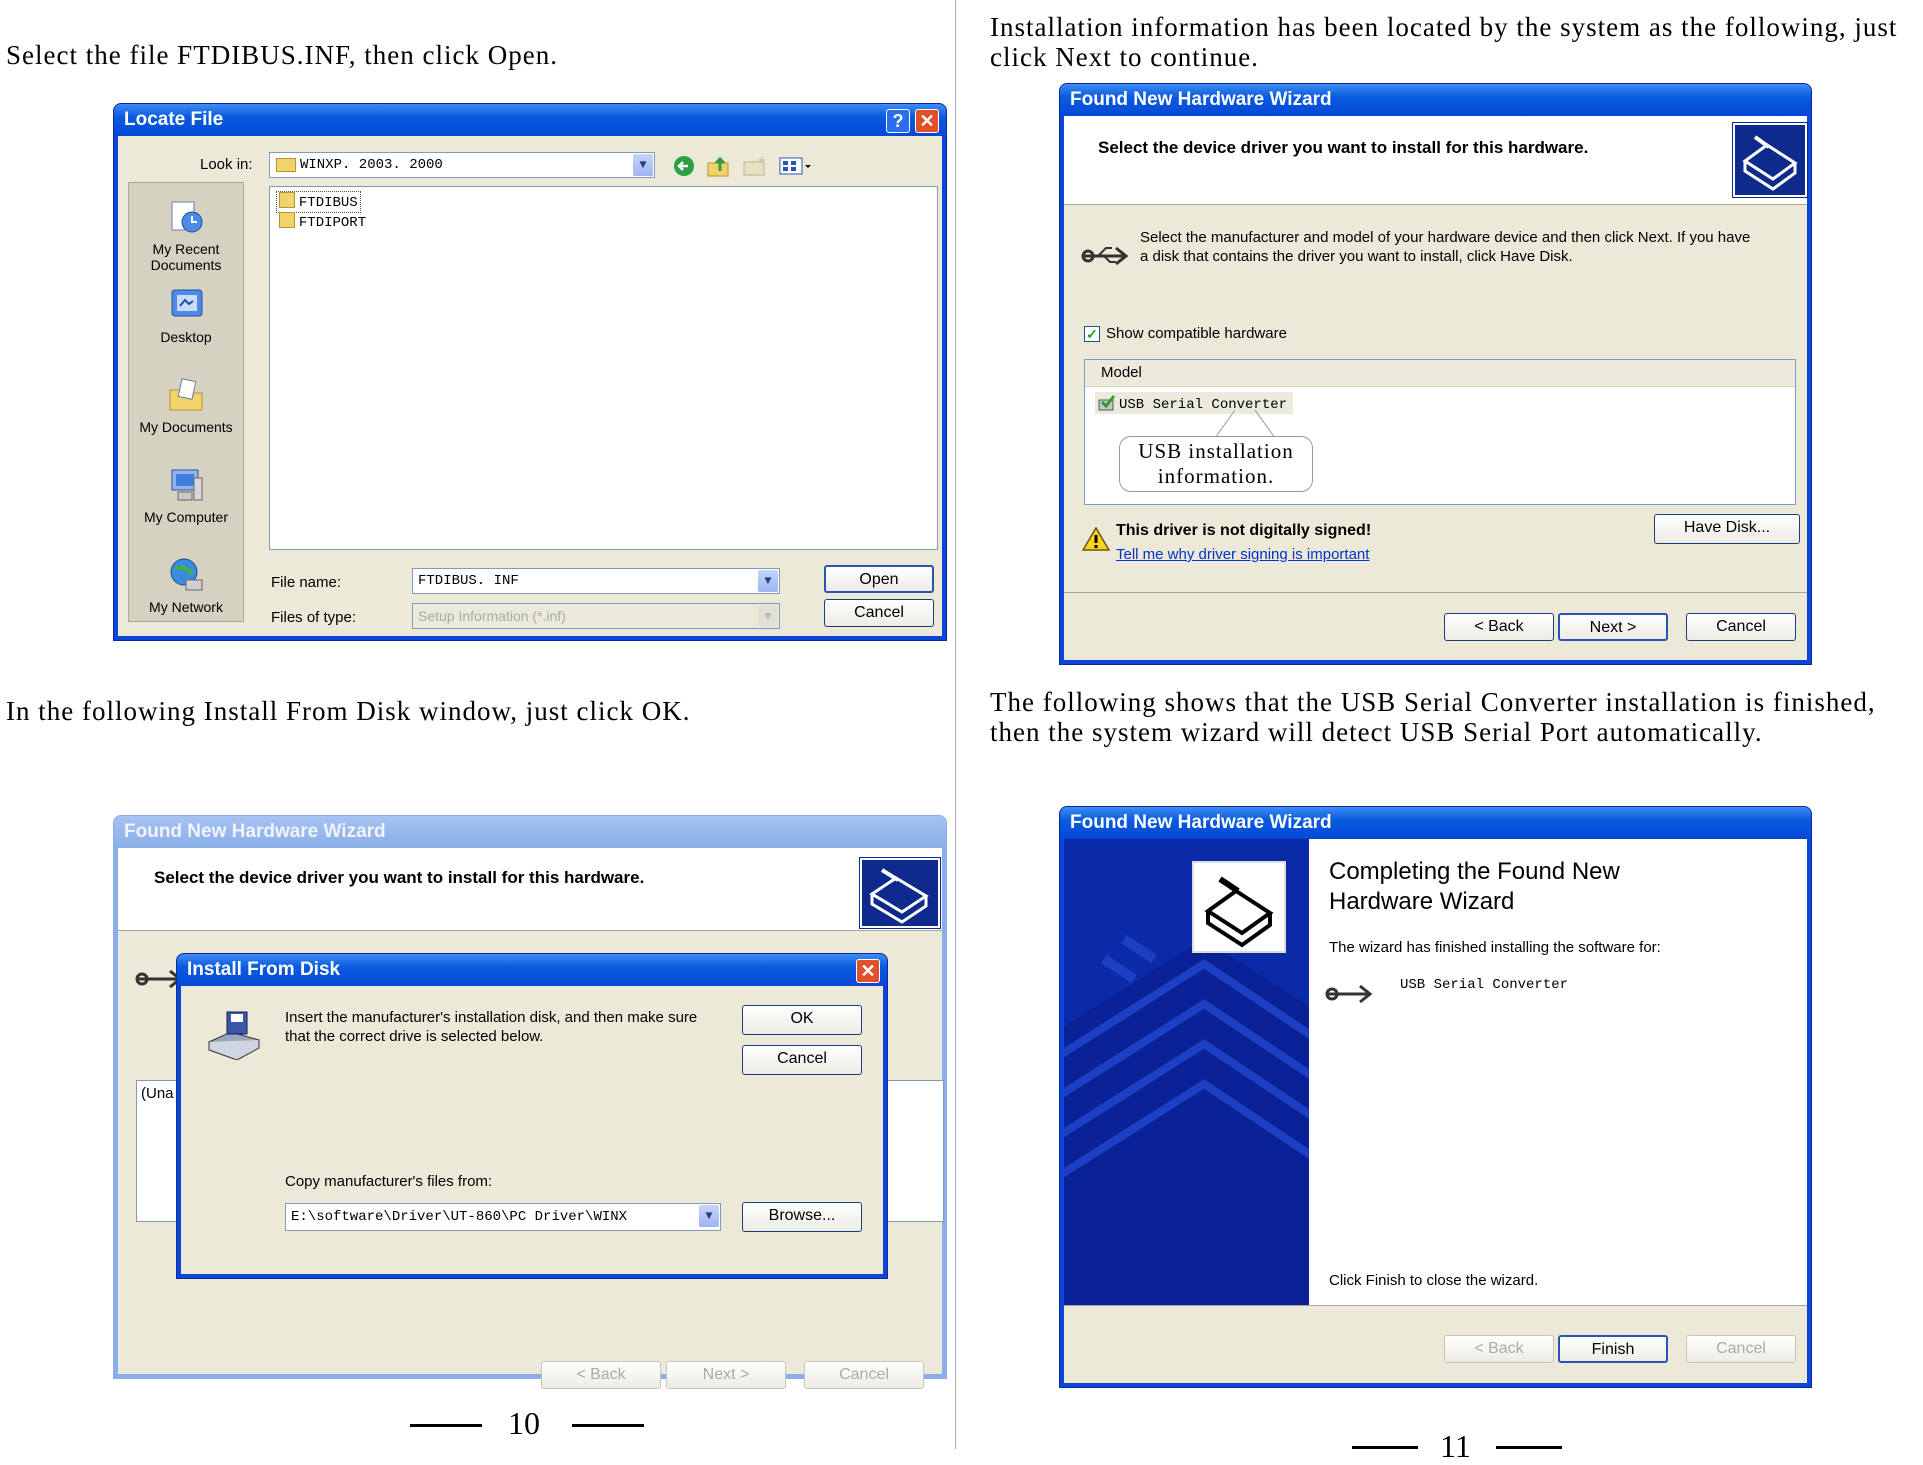 The image size is (1923, 1465). Describe the element at coordinates (328, 203) in the screenshot. I see `file-name: FTDIBUS` at that location.